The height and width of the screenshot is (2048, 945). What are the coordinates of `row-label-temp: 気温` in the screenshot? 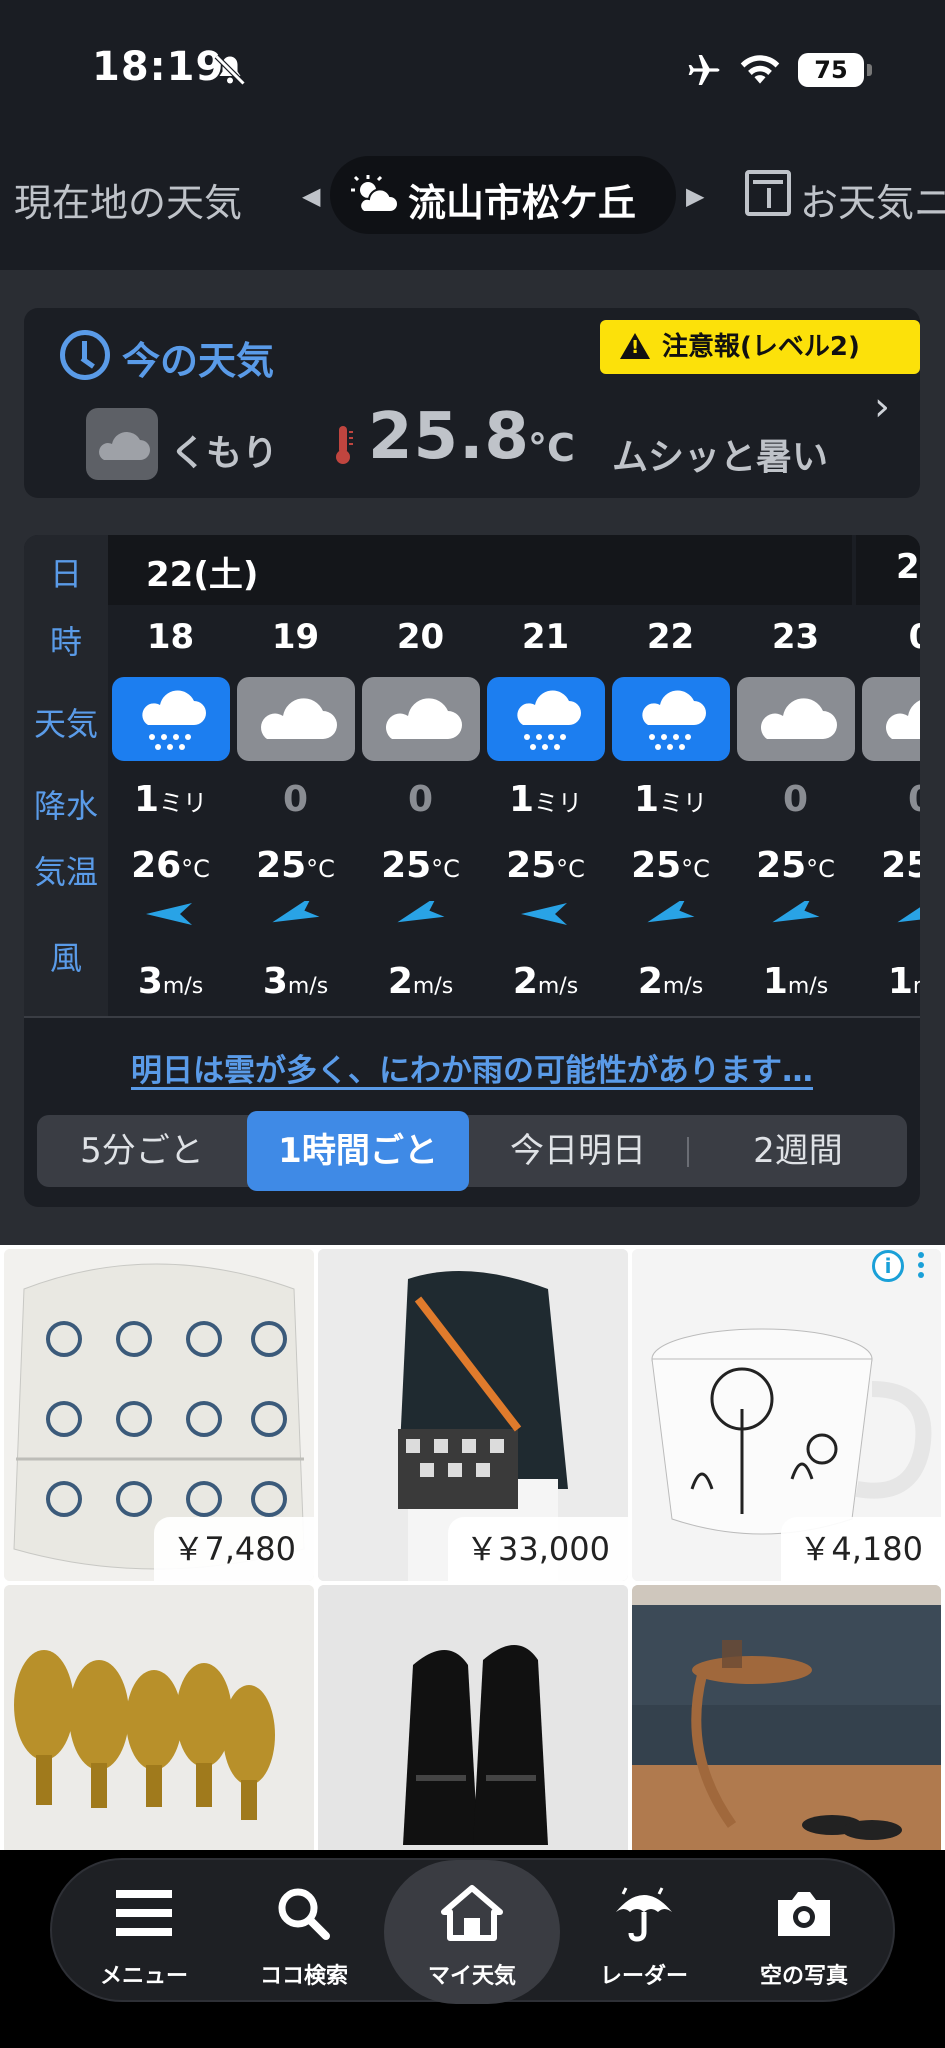 It's located at (65, 872).